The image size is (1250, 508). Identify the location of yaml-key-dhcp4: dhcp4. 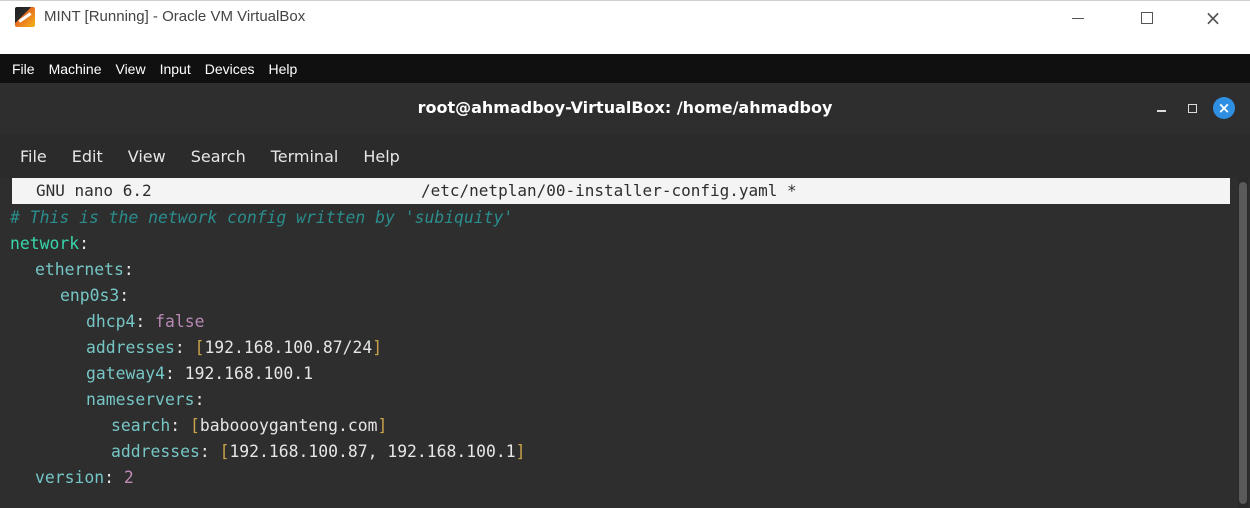
(111, 321).